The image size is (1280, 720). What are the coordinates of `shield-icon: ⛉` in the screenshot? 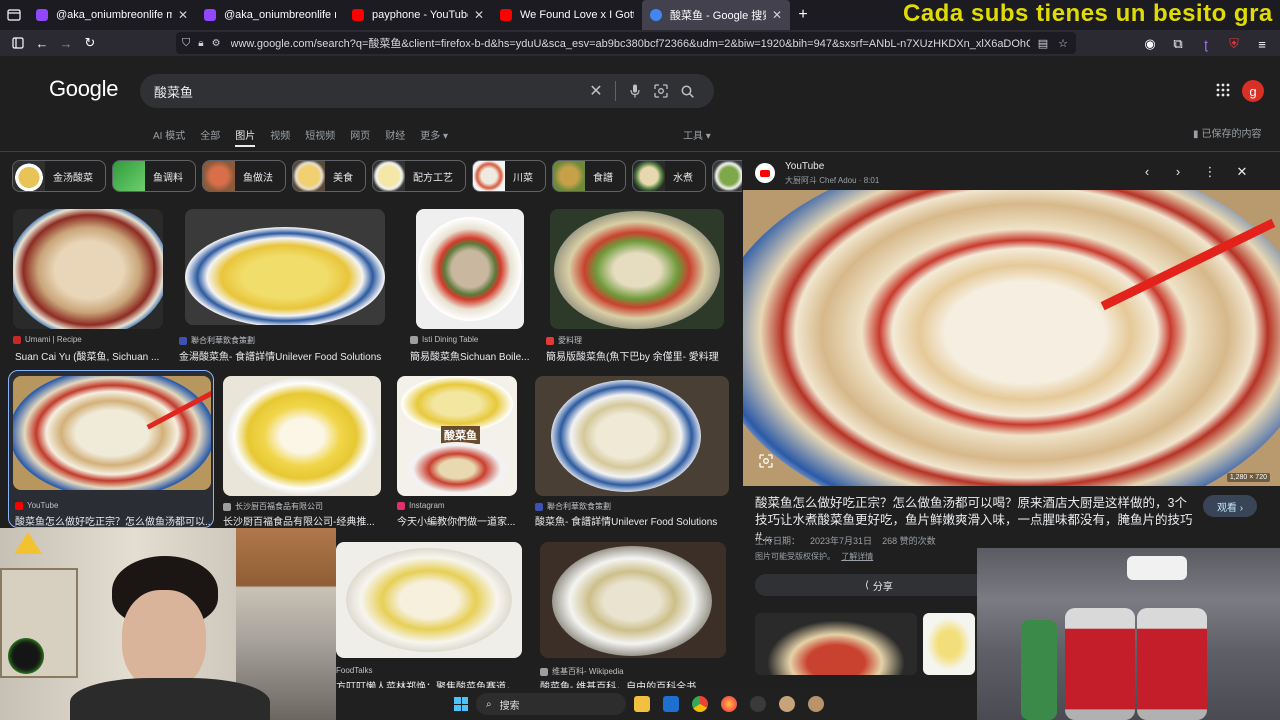 It's located at (186, 43).